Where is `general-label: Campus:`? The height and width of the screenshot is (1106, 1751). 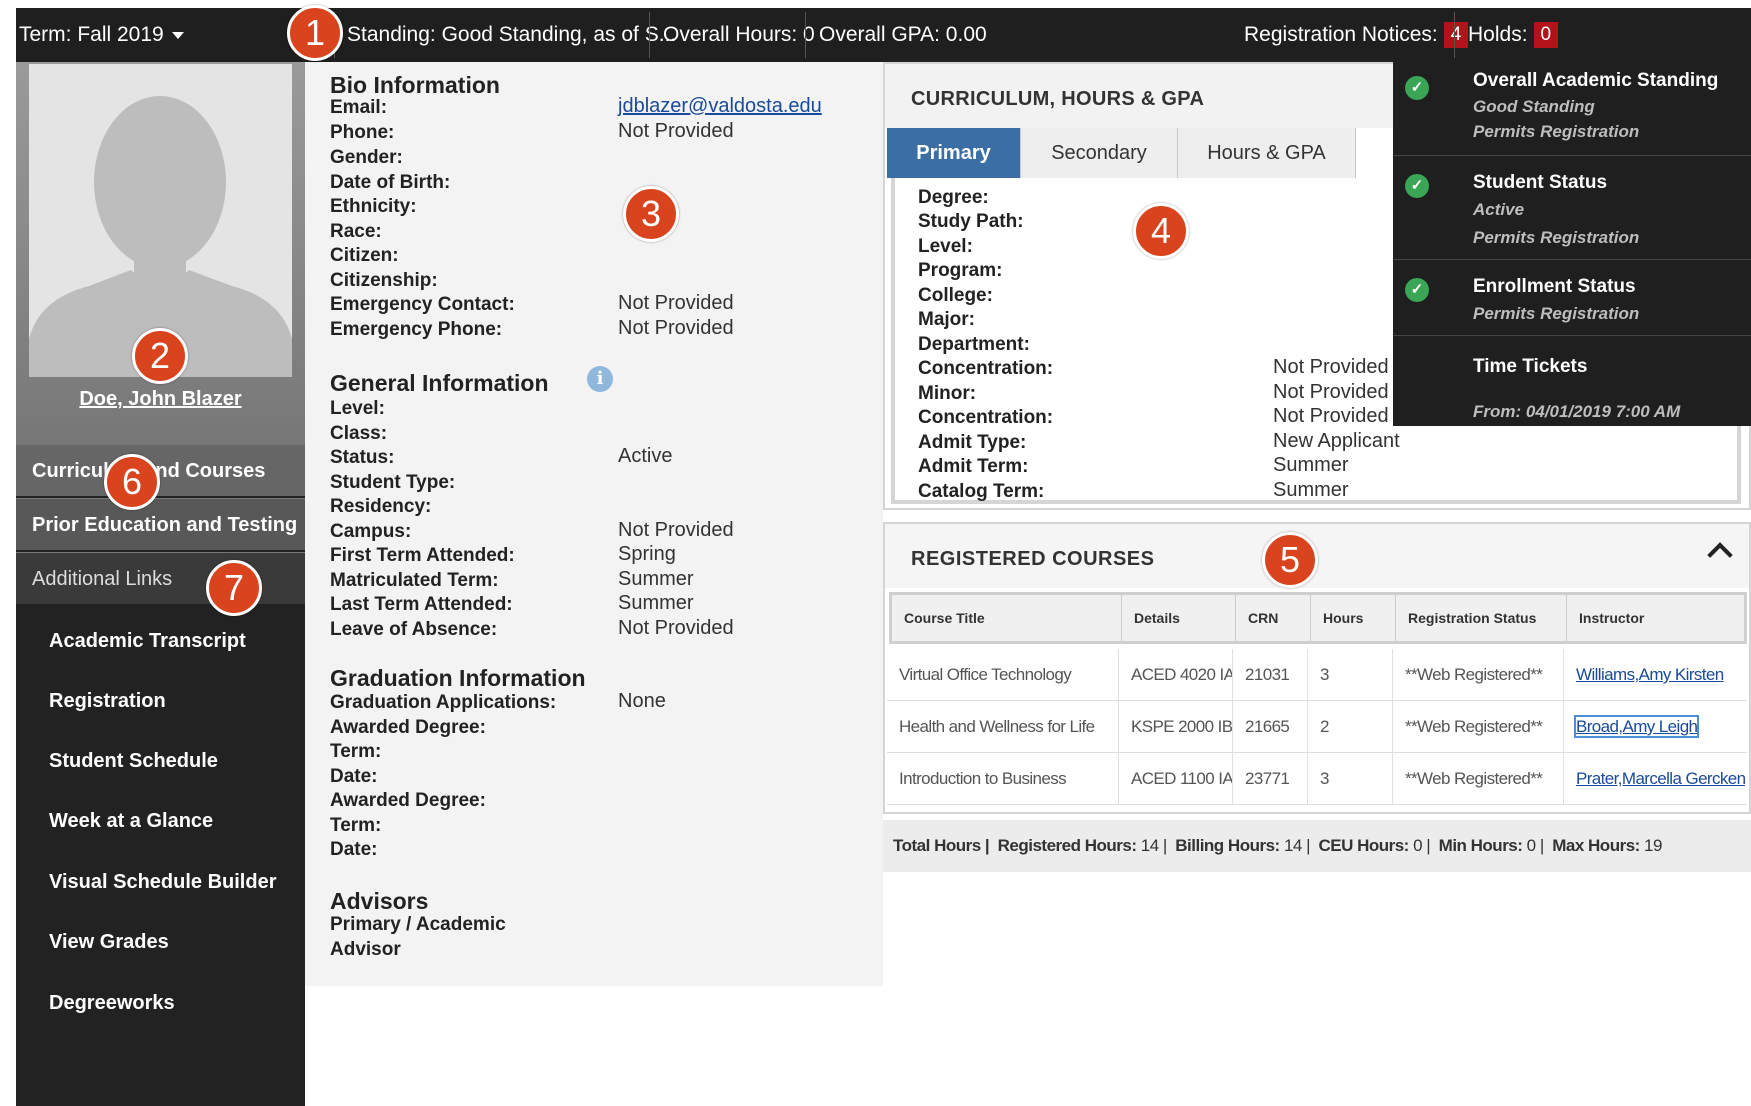 general-label: Campus: is located at coordinates (371, 531).